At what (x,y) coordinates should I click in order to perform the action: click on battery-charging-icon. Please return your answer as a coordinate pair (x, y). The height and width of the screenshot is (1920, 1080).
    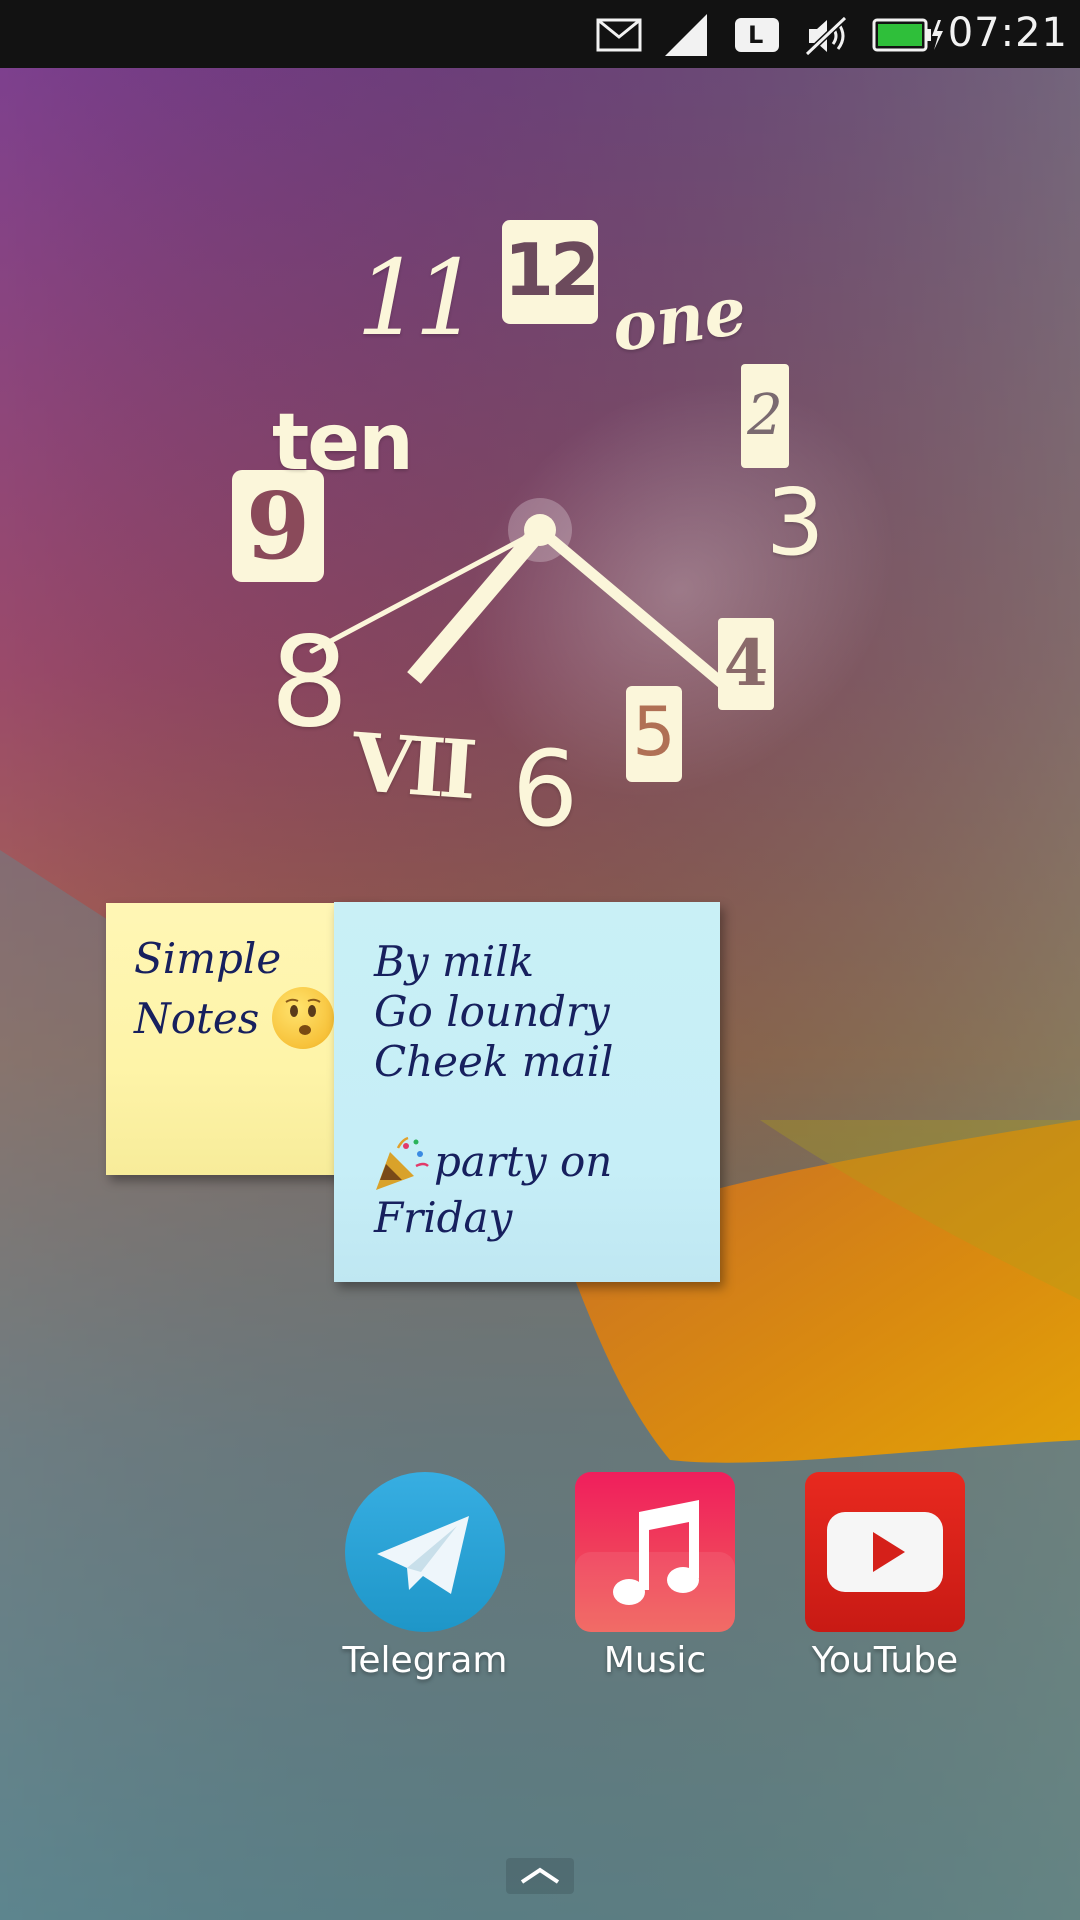
    Looking at the image, I should click on (908, 37).